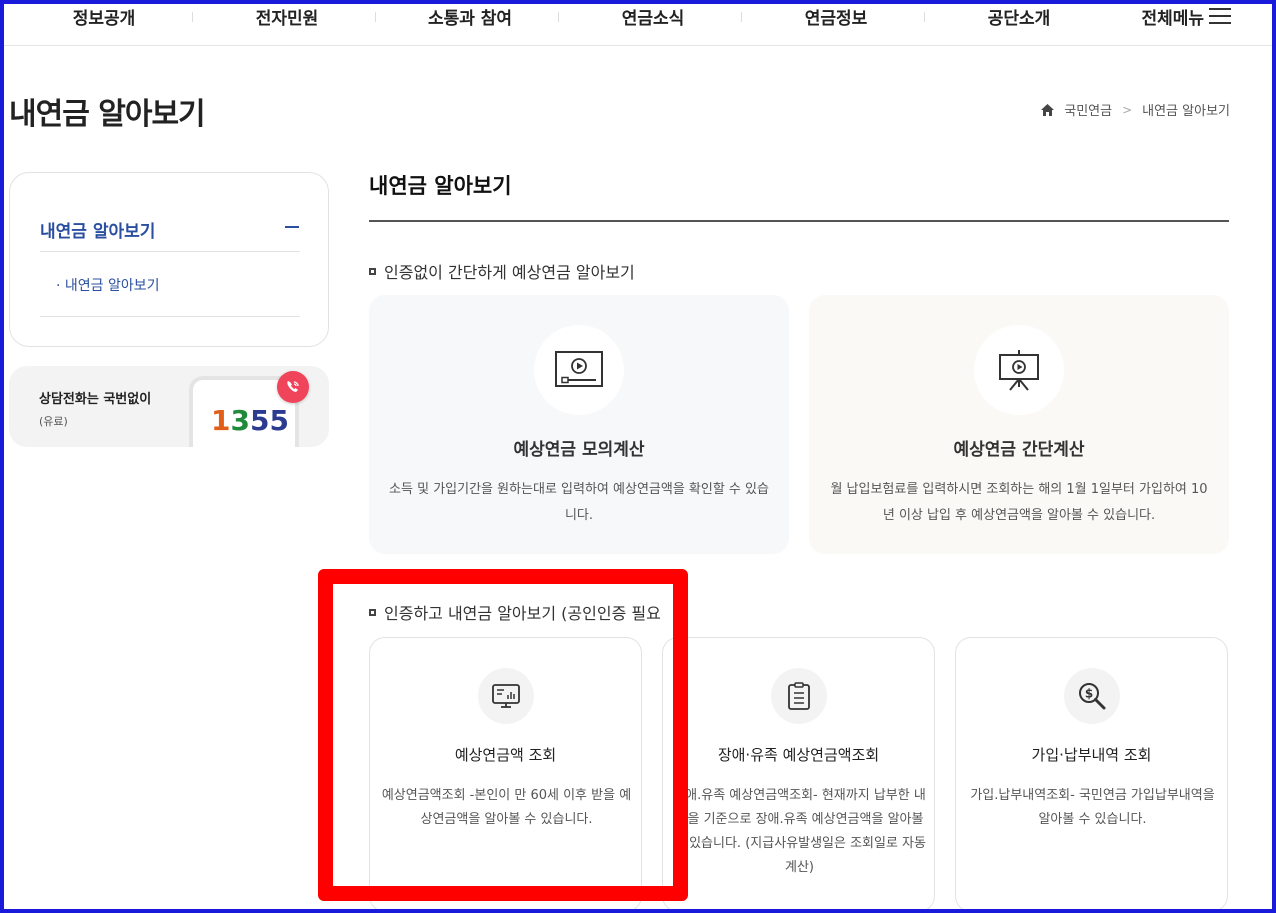 This screenshot has width=1276, height=913. What do you see at coordinates (240, 420) in the screenshot?
I see `call-digit: 3` at bounding box center [240, 420].